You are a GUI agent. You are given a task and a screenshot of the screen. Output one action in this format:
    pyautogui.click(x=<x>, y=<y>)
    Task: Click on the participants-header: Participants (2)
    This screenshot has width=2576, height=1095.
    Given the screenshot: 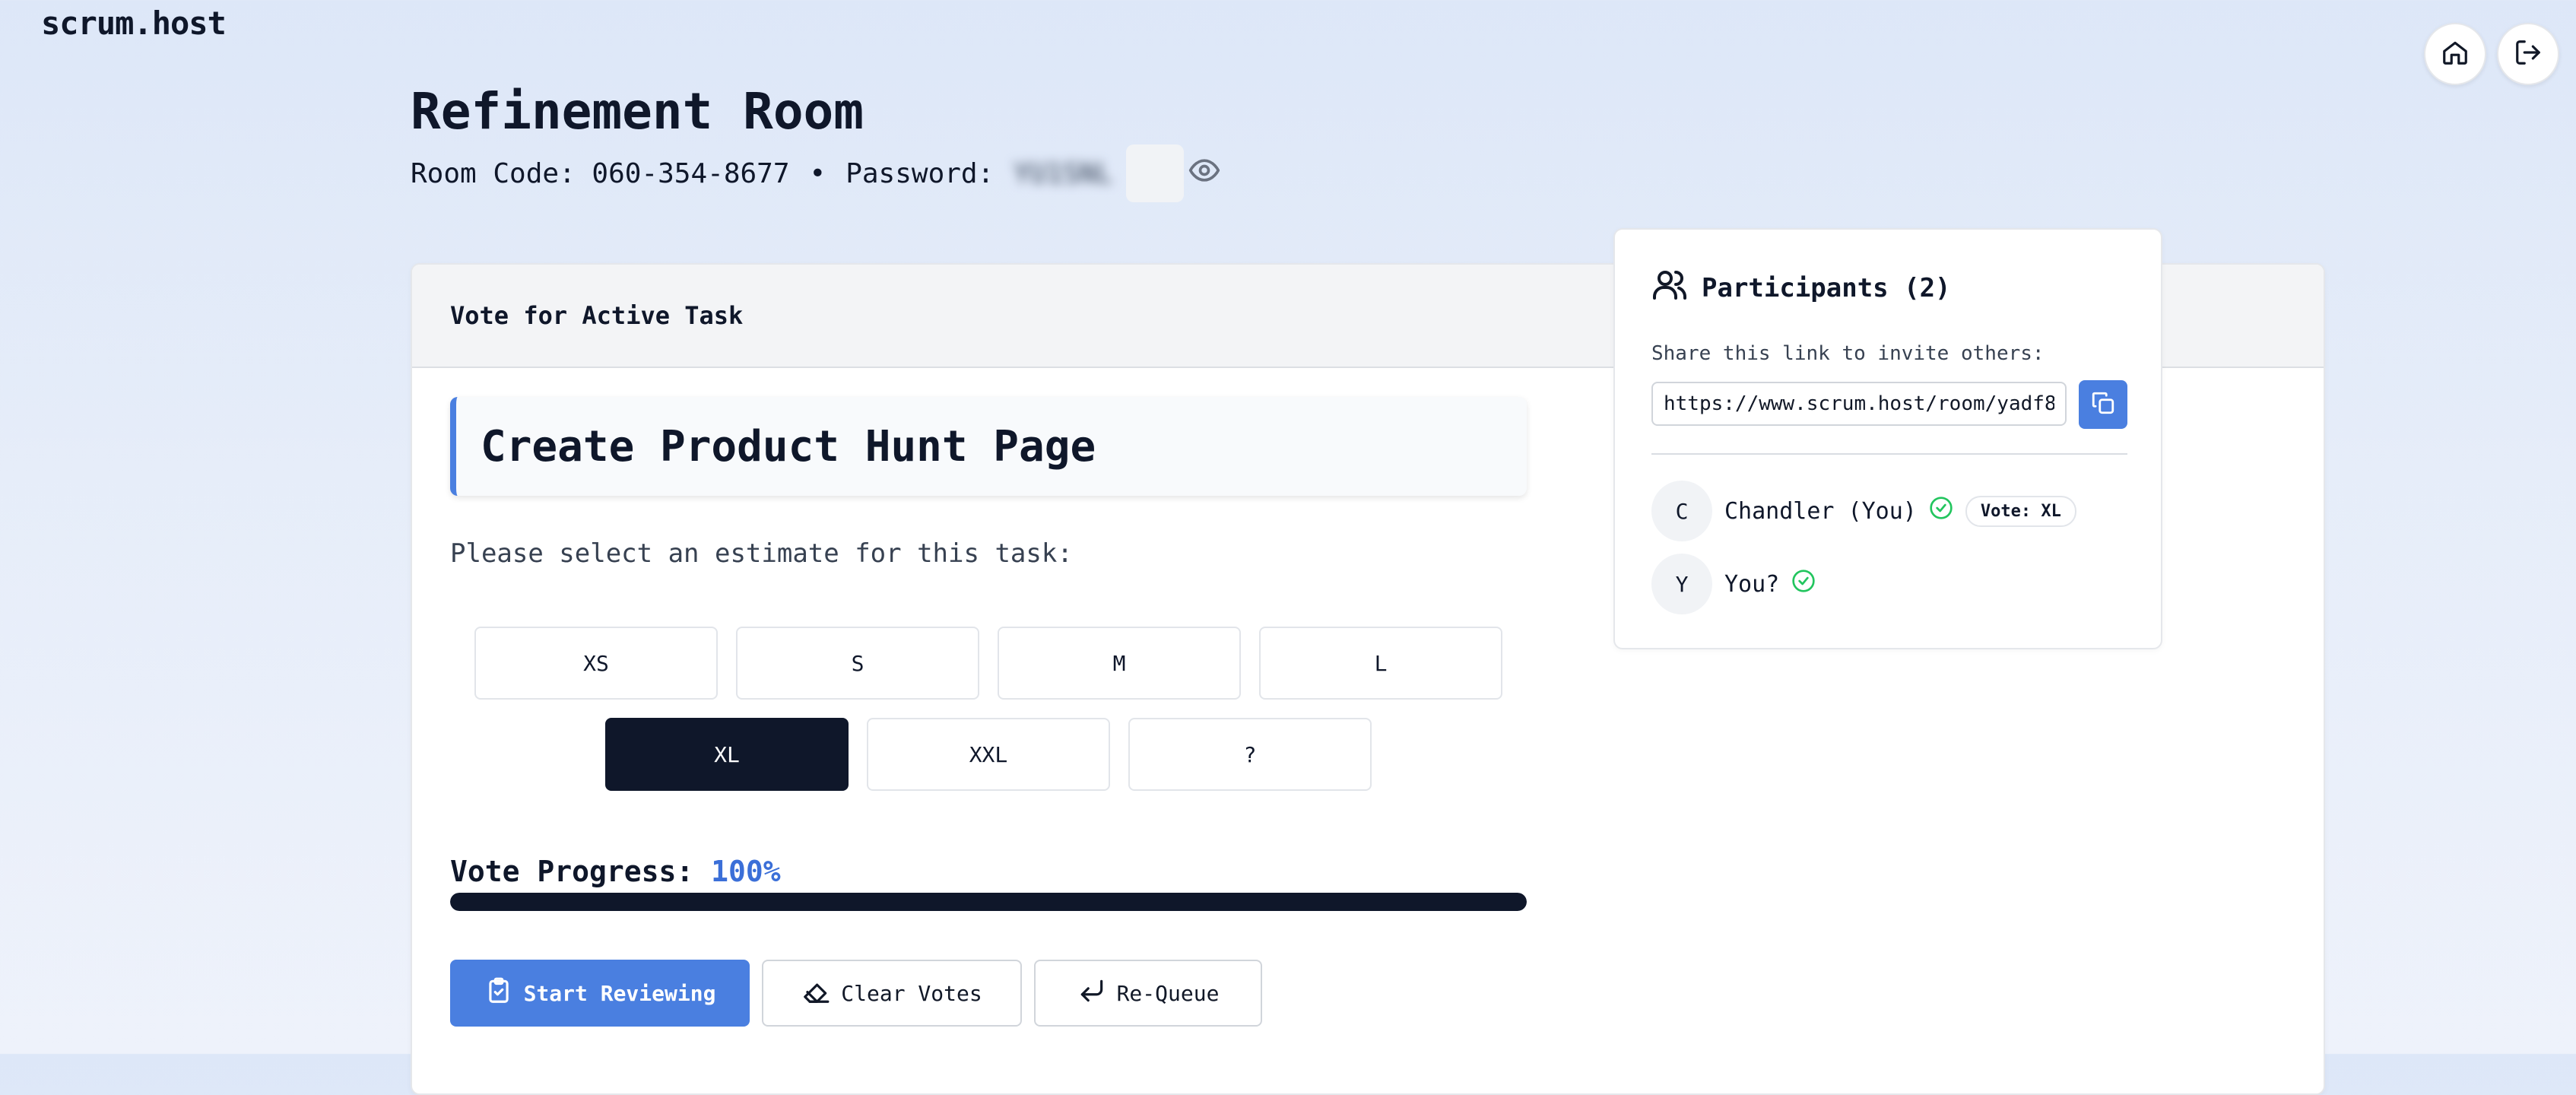 What is the action you would take?
    pyautogui.click(x=1801, y=287)
    